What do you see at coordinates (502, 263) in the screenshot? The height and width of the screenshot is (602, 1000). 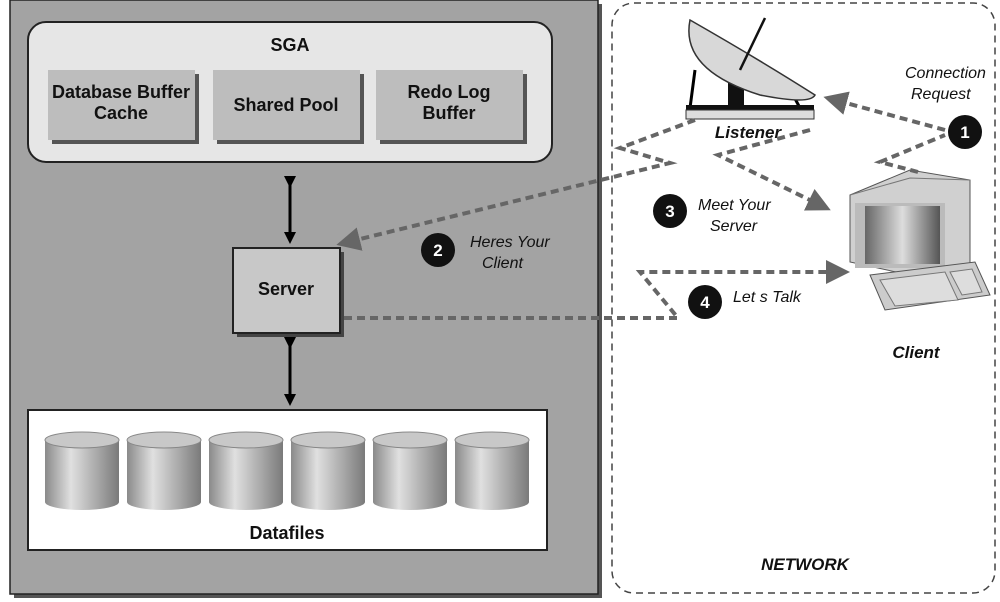 I see `step-label: Client` at bounding box center [502, 263].